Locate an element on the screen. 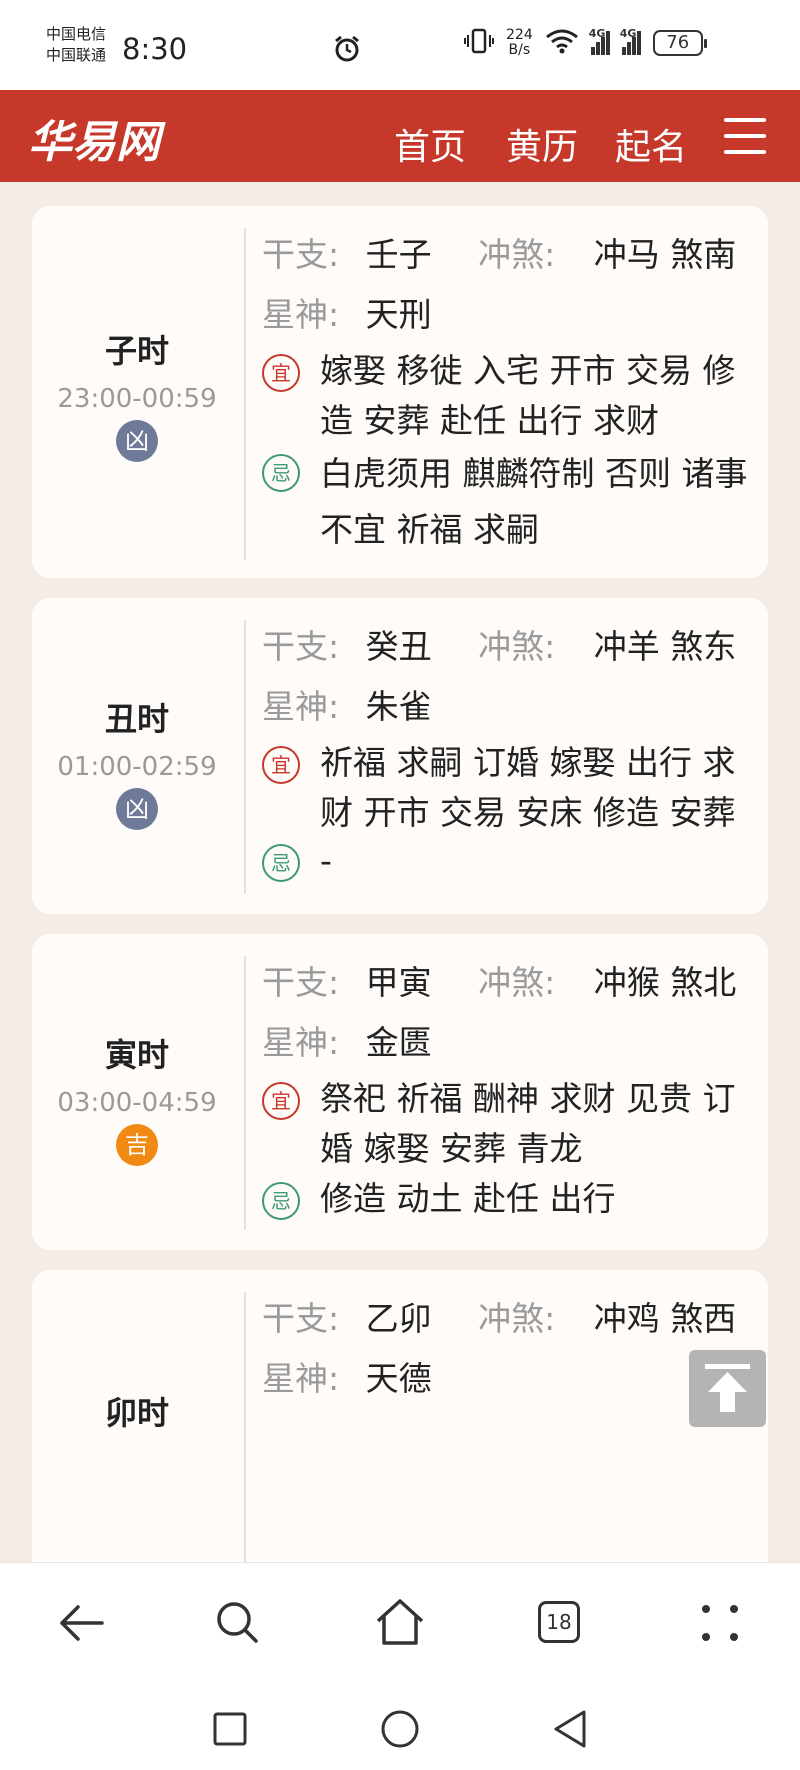 This screenshot has width=800, height=1770. battery-indicator: 76 is located at coordinates (679, 43).